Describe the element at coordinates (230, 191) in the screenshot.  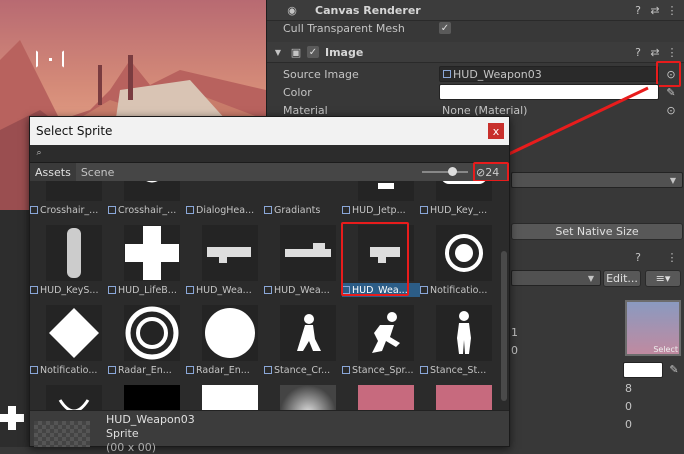
I see `dialog-thumb` at that location.